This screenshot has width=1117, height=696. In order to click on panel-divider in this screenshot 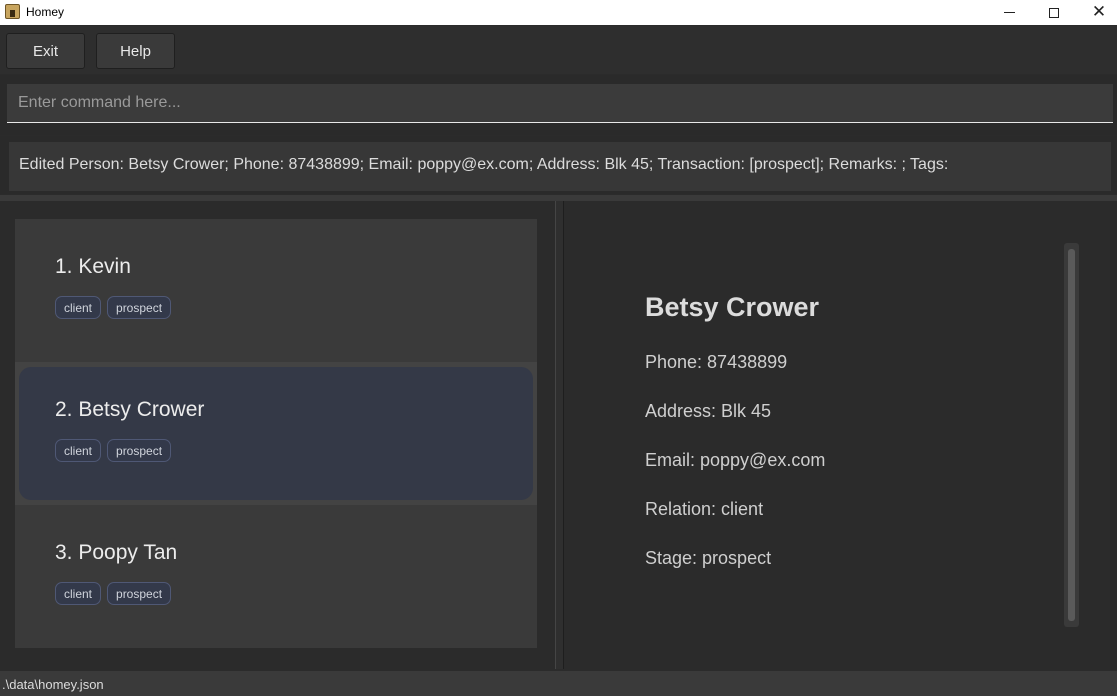, I will do `click(559, 435)`.